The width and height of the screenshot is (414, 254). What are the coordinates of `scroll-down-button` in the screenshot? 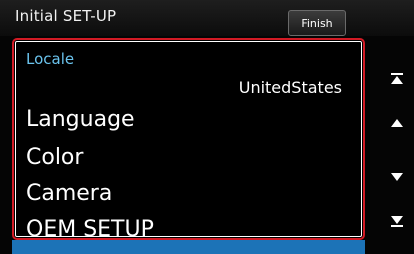 It's located at (397, 177).